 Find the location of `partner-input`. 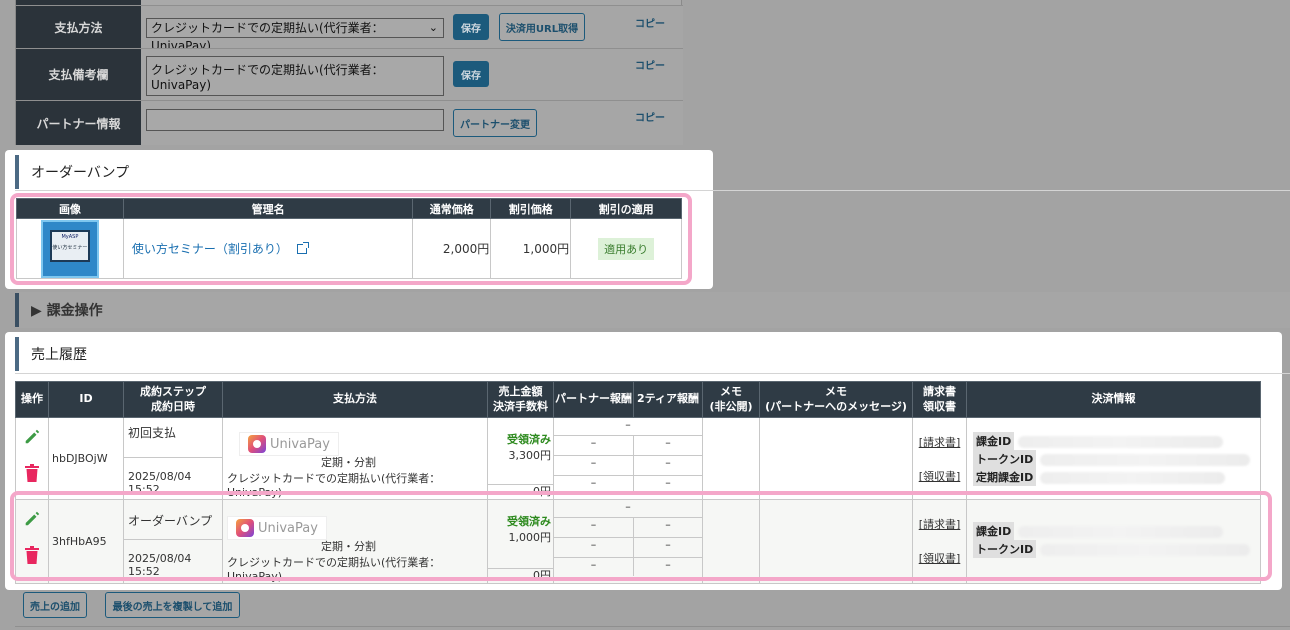

partner-input is located at coordinates (295, 120).